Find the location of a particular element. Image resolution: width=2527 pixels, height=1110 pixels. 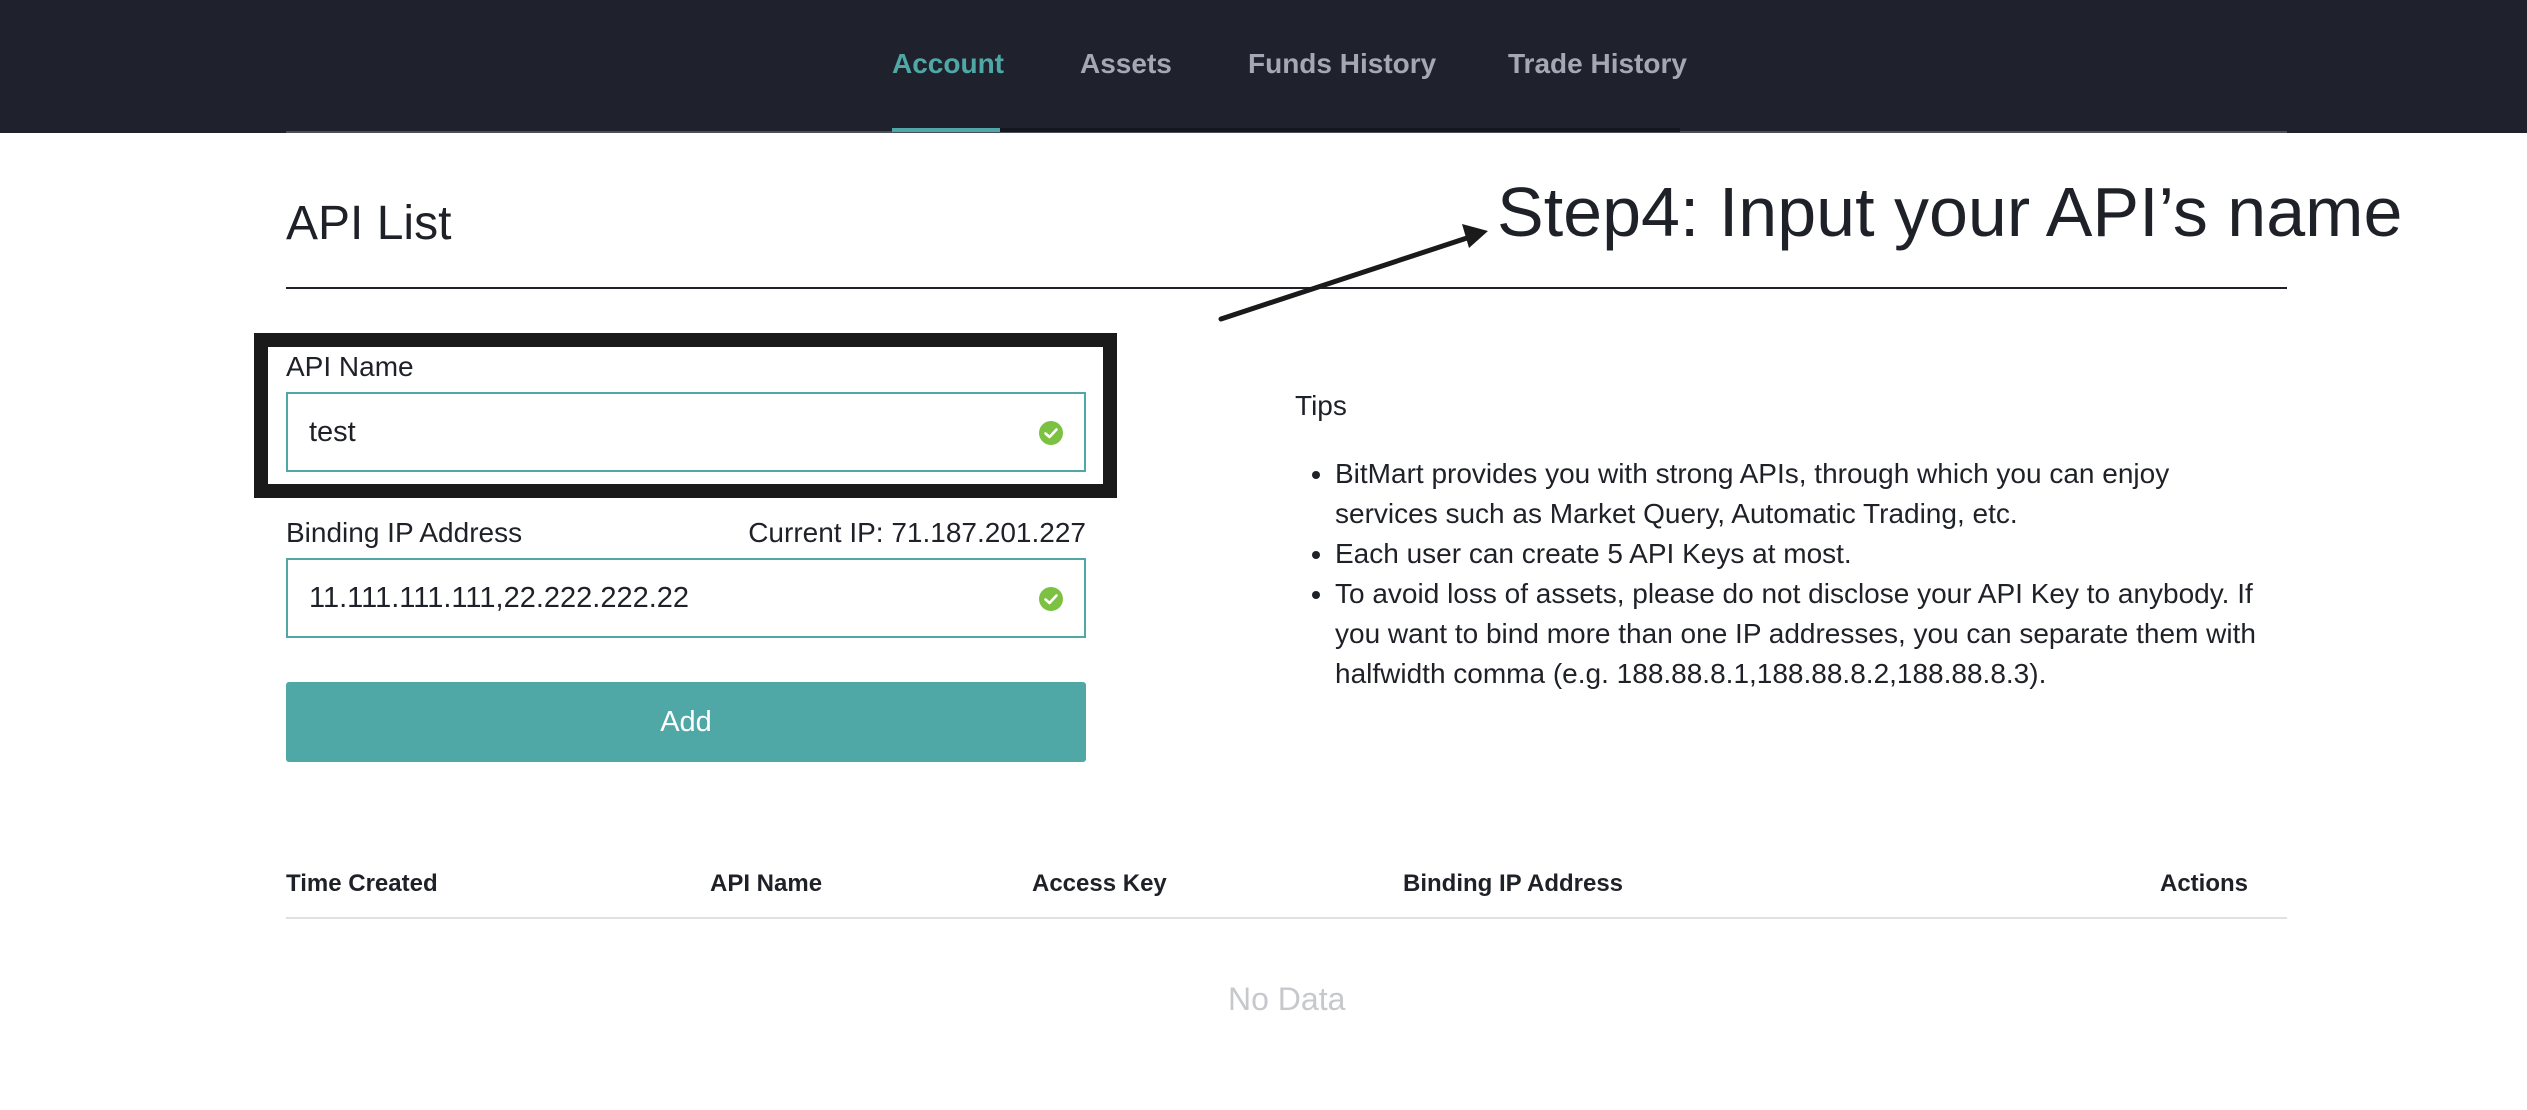

api-name-input: test is located at coordinates (686, 432).